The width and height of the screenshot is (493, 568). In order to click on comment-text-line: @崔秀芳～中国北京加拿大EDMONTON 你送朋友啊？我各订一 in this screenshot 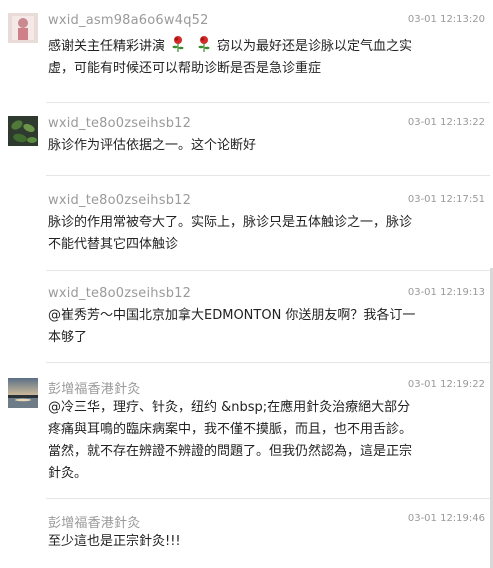, I will do `click(232, 315)`.